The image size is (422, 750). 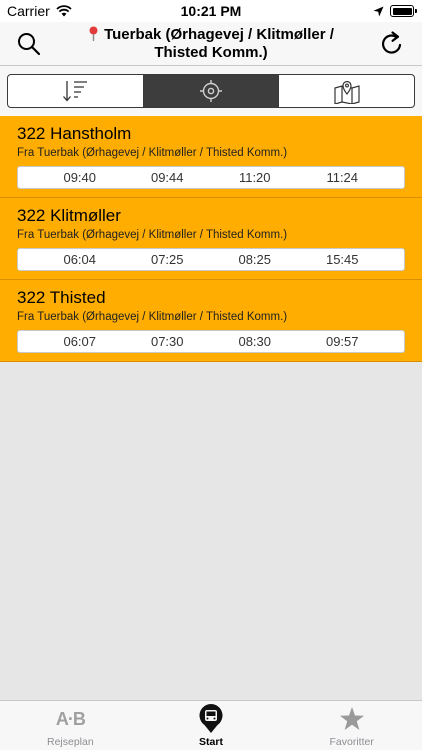 I want to click on map-icon, so click(x=347, y=92).